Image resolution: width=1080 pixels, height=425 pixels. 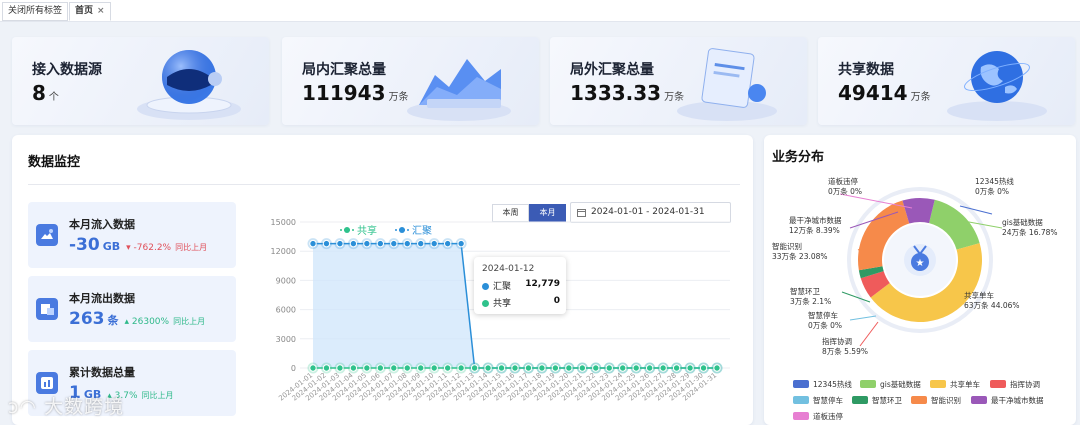 What do you see at coordinates (344, 93) in the screenshot?
I see `stat-number: 111943` at bounding box center [344, 93].